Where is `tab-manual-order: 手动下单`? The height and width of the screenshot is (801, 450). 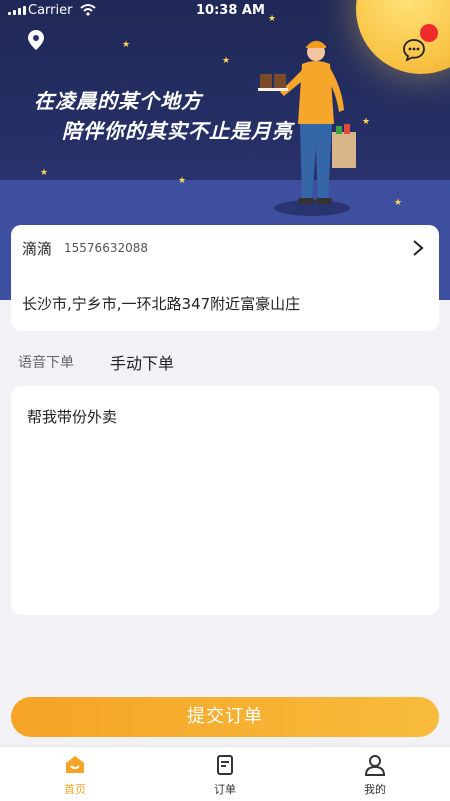
tab-manual-order: 手动下单 is located at coordinates (142, 362).